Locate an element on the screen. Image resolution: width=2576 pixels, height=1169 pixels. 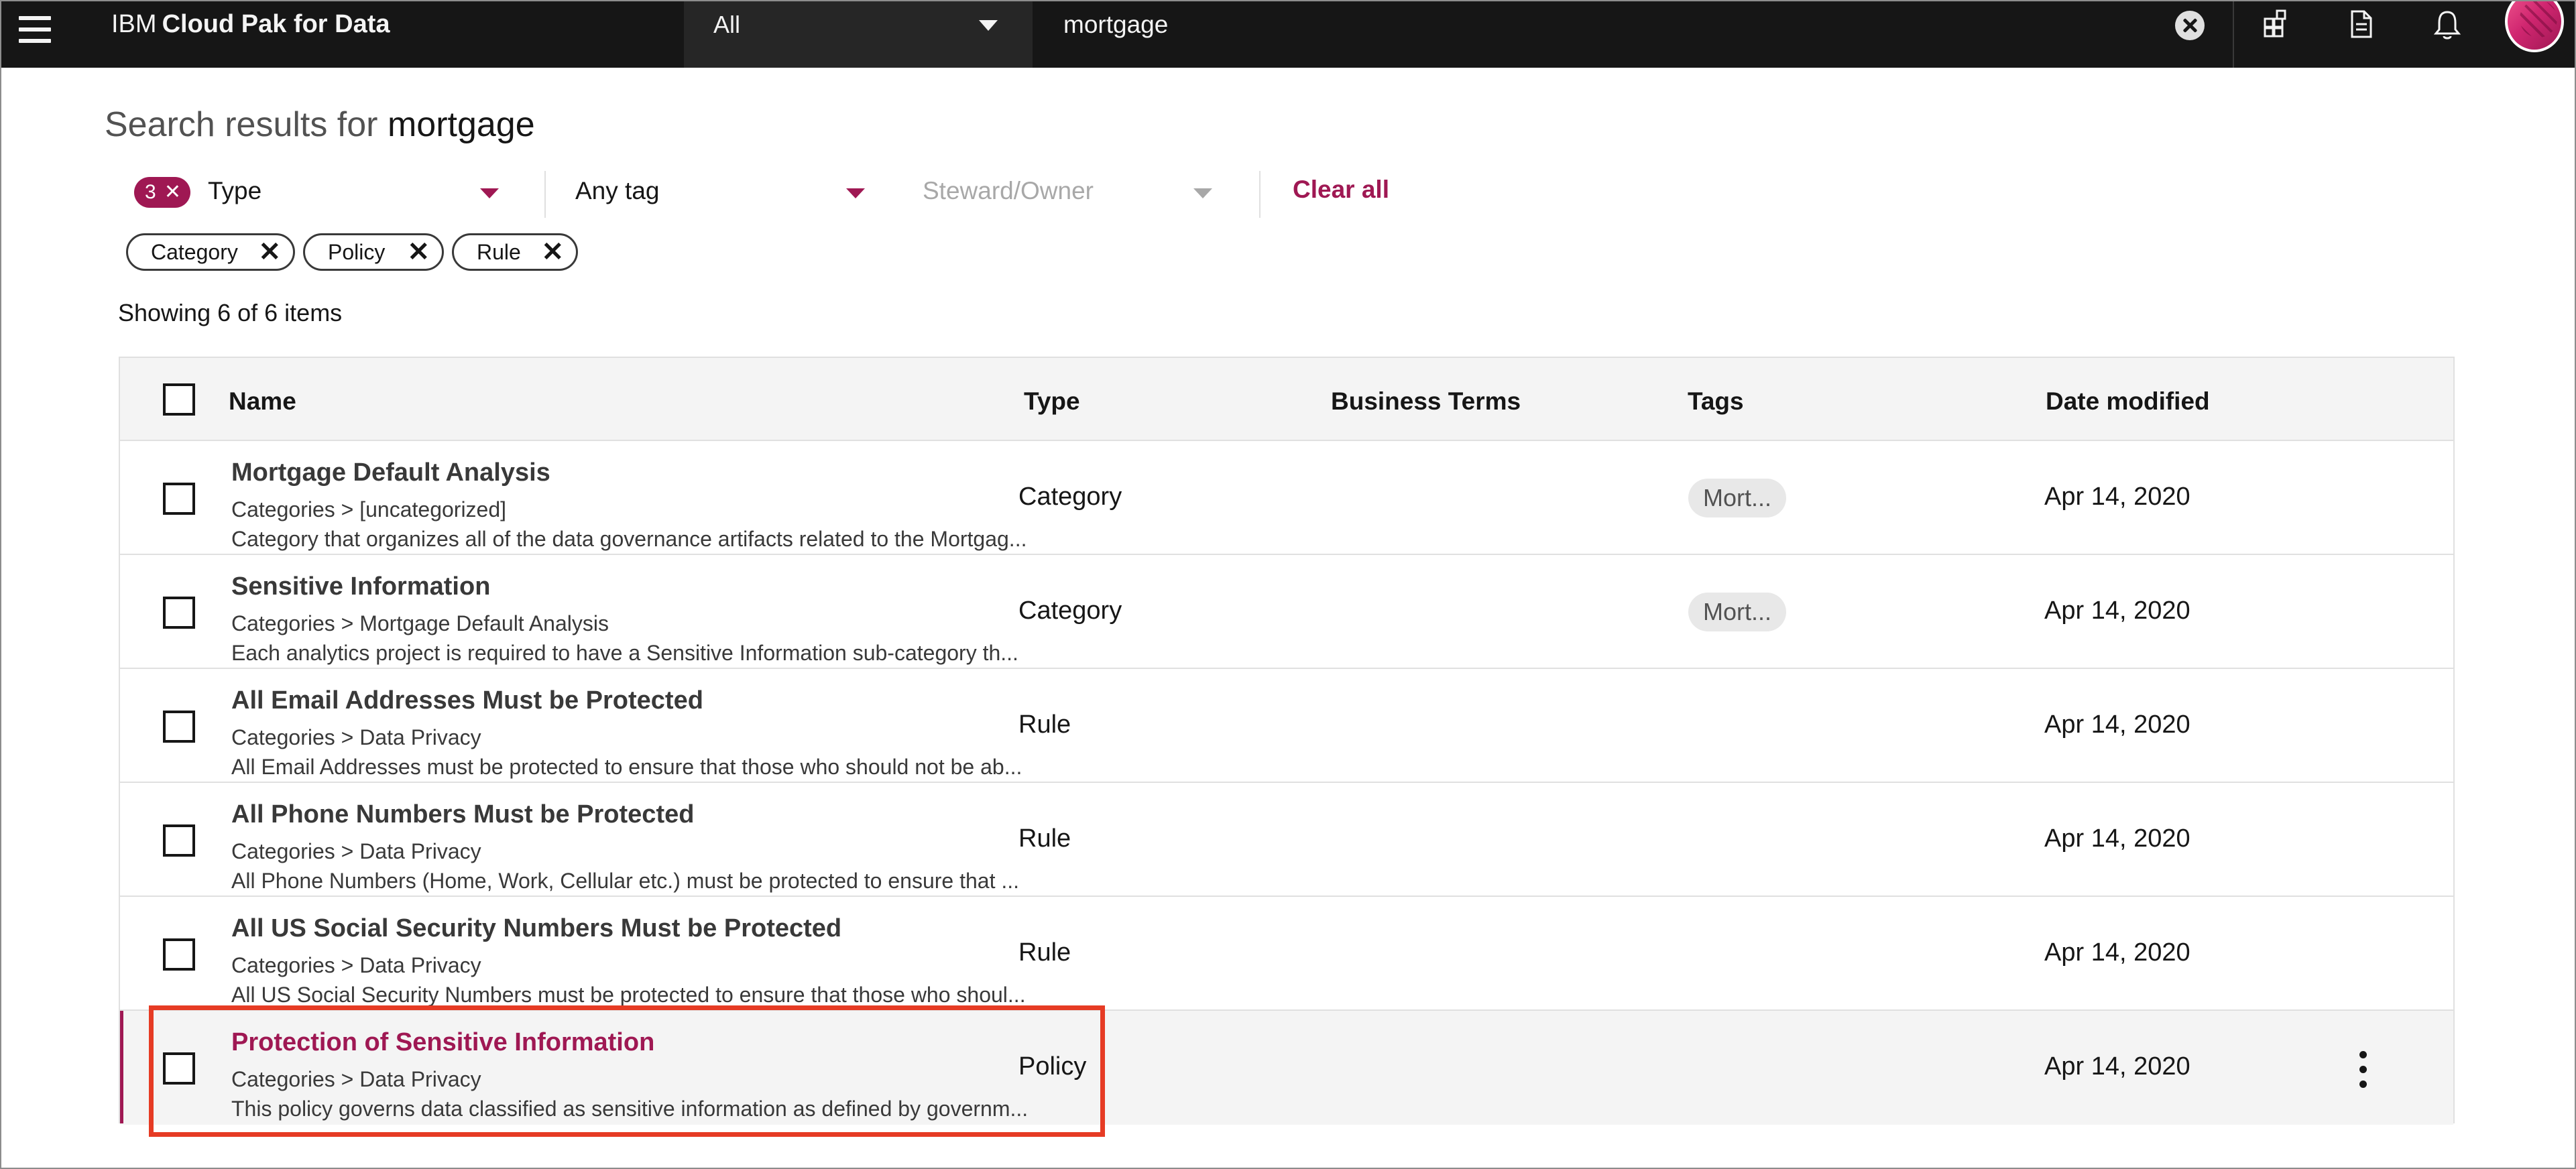
catalog-icon is located at coordinates (2275, 23).